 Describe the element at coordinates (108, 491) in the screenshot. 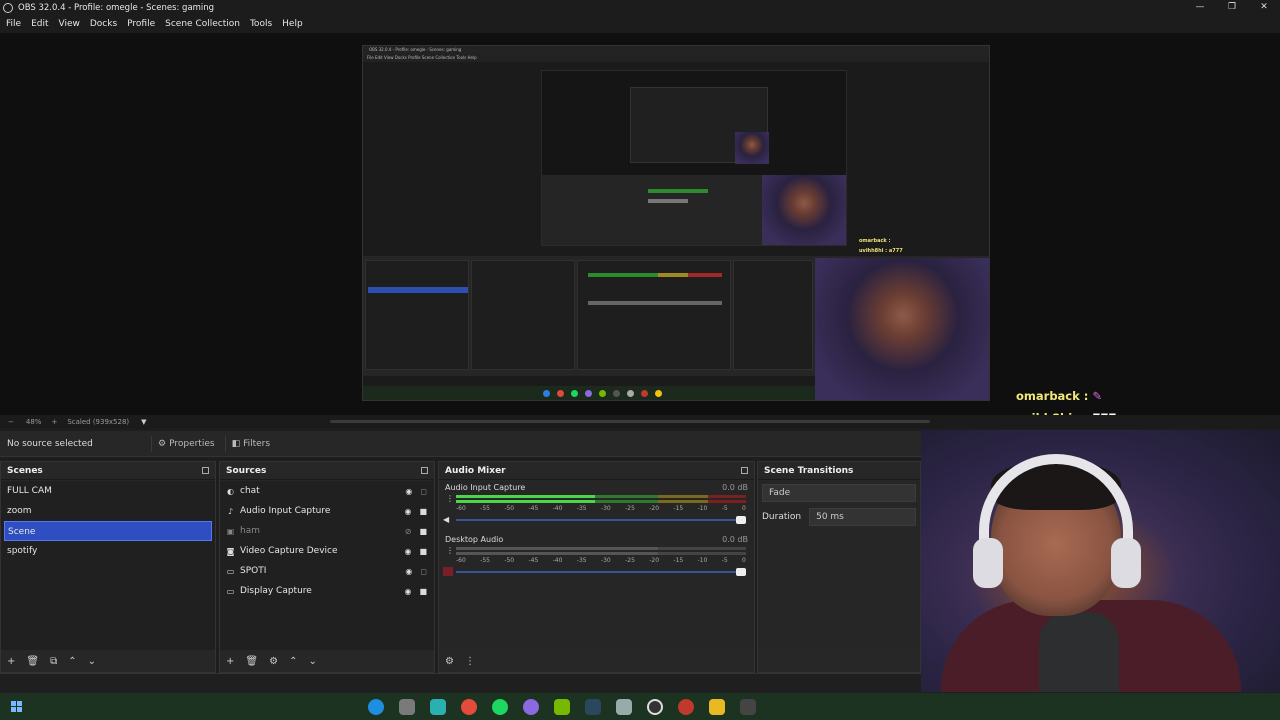

I see `scene-item-full-cam: FULL CAM` at that location.